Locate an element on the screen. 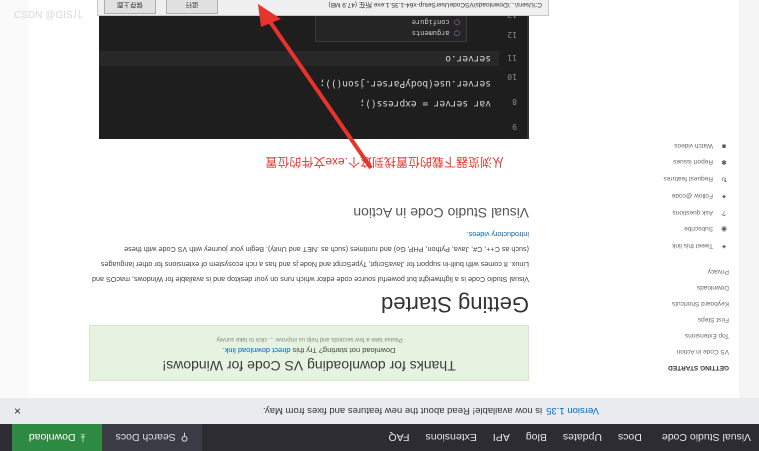 The image size is (759, 451). red-annotation-arrow is located at coordinates (315, 87).